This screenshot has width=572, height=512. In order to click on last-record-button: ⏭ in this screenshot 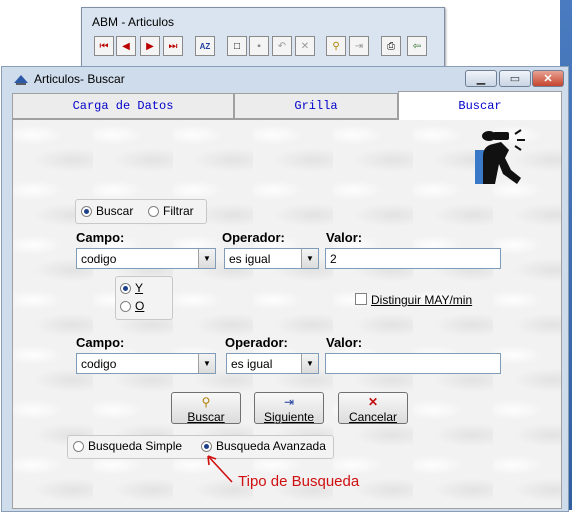, I will do `click(173, 46)`.